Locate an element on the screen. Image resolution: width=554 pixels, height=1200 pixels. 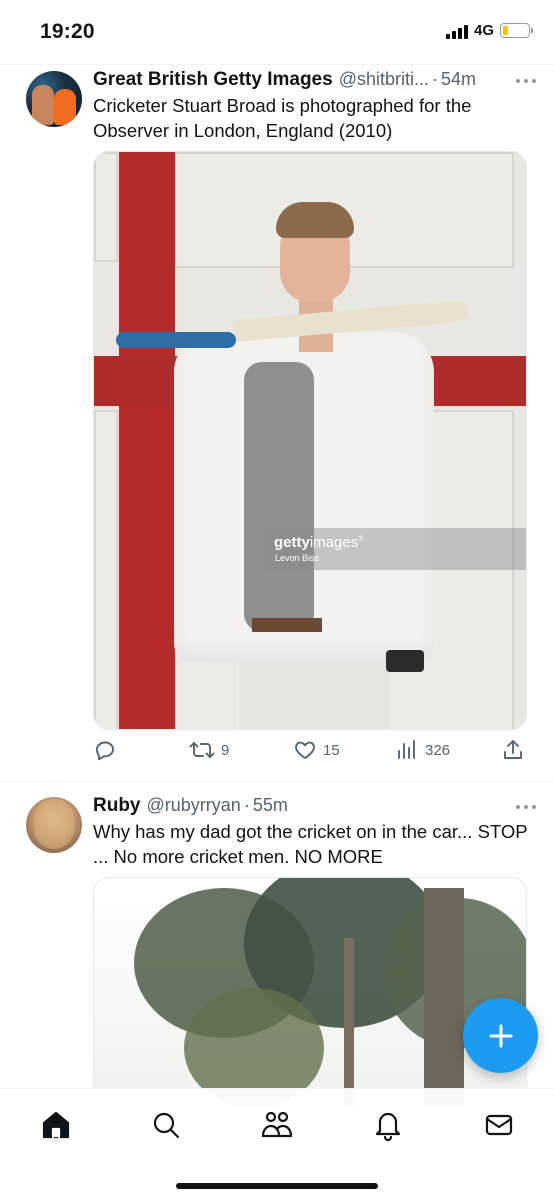
like-count: 15 is located at coordinates (331, 750).